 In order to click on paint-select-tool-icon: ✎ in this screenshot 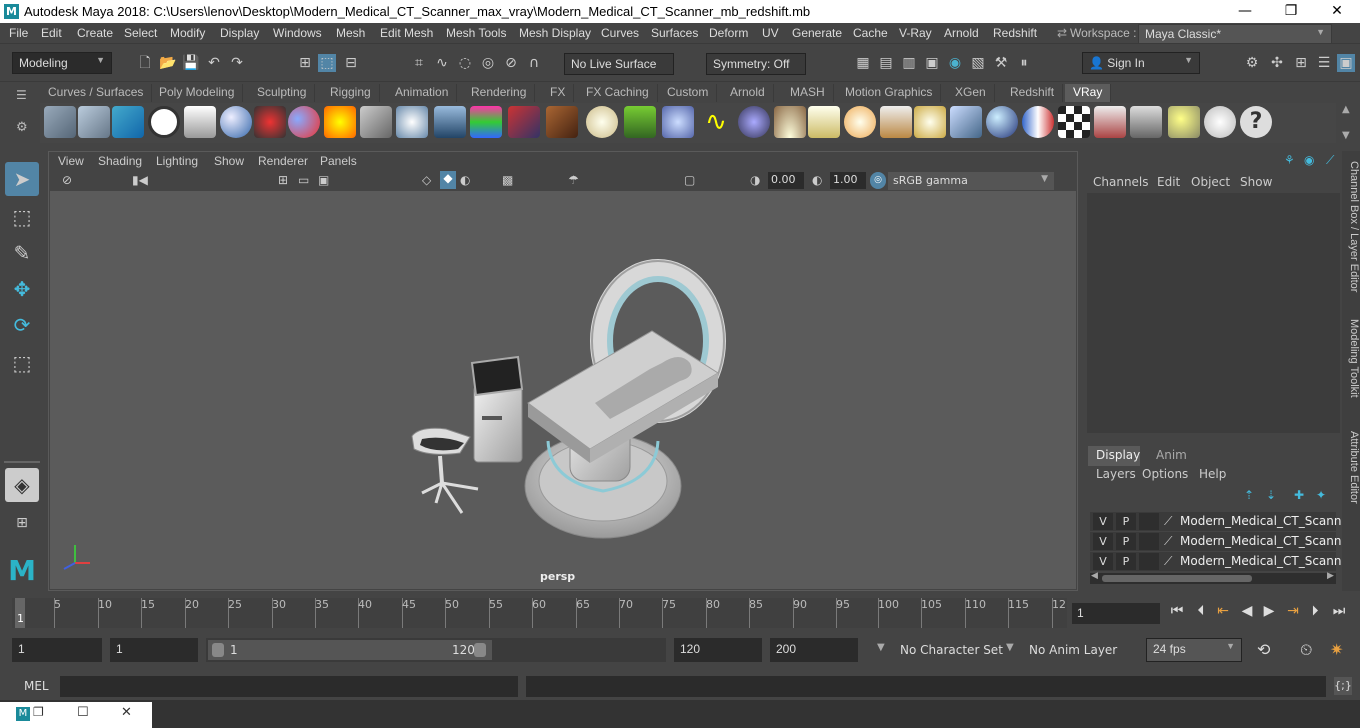, I will do `click(22, 253)`.